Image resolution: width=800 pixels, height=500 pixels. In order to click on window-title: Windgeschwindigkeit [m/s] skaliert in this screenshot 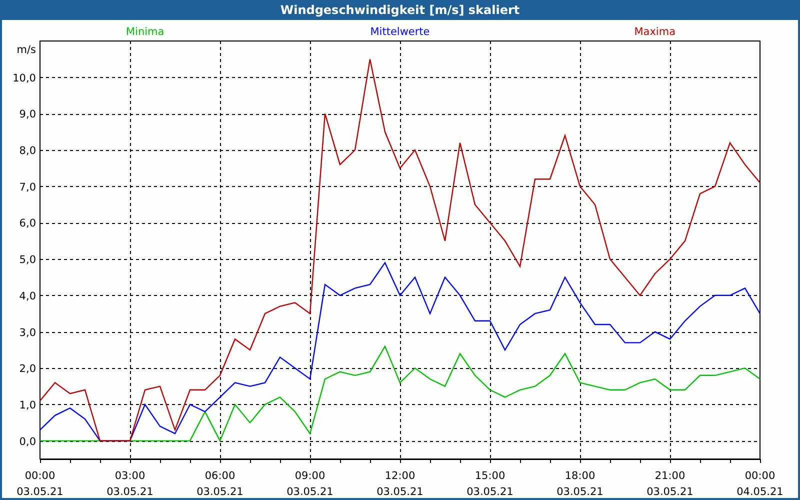, I will do `click(400, 10)`.